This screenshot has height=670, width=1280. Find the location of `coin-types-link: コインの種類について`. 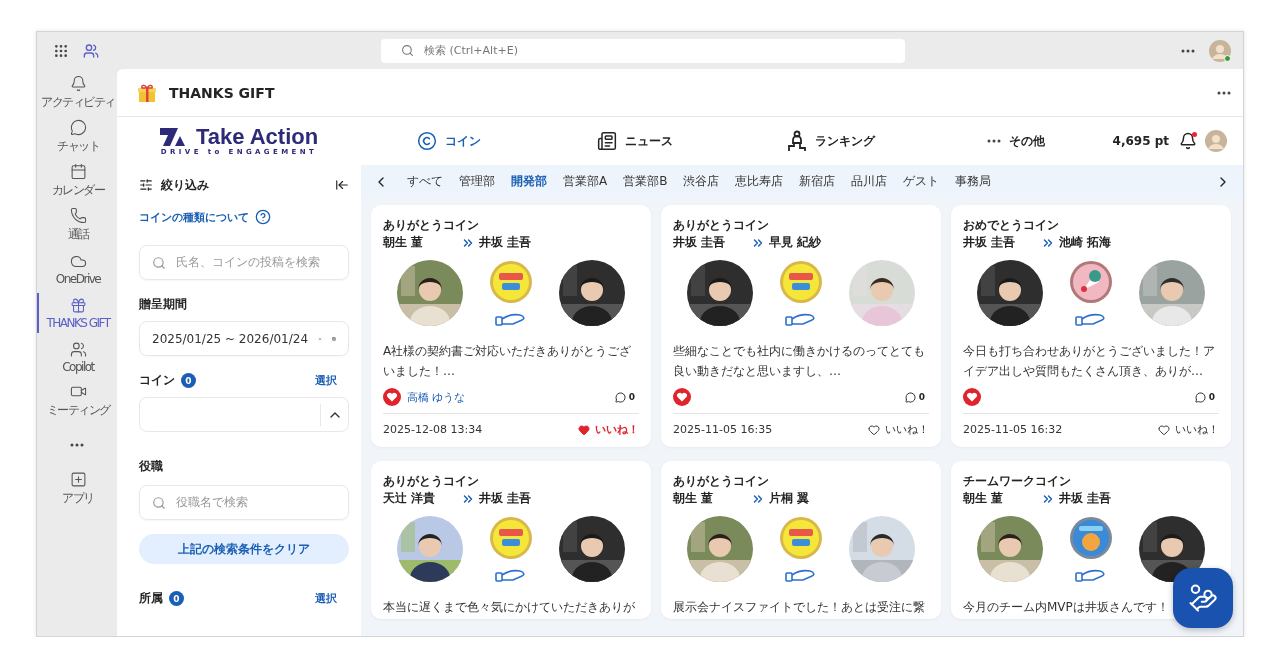

coin-types-link: コインの種類について is located at coordinates (205, 217).